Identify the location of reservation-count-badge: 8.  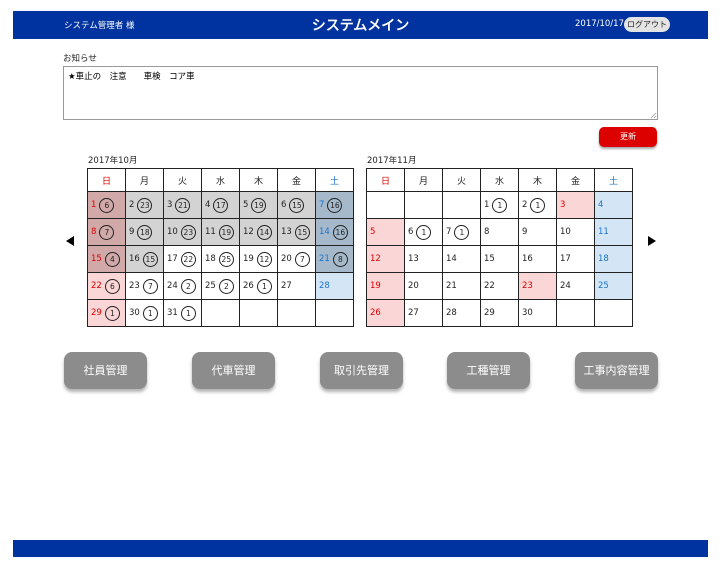
(340, 259).